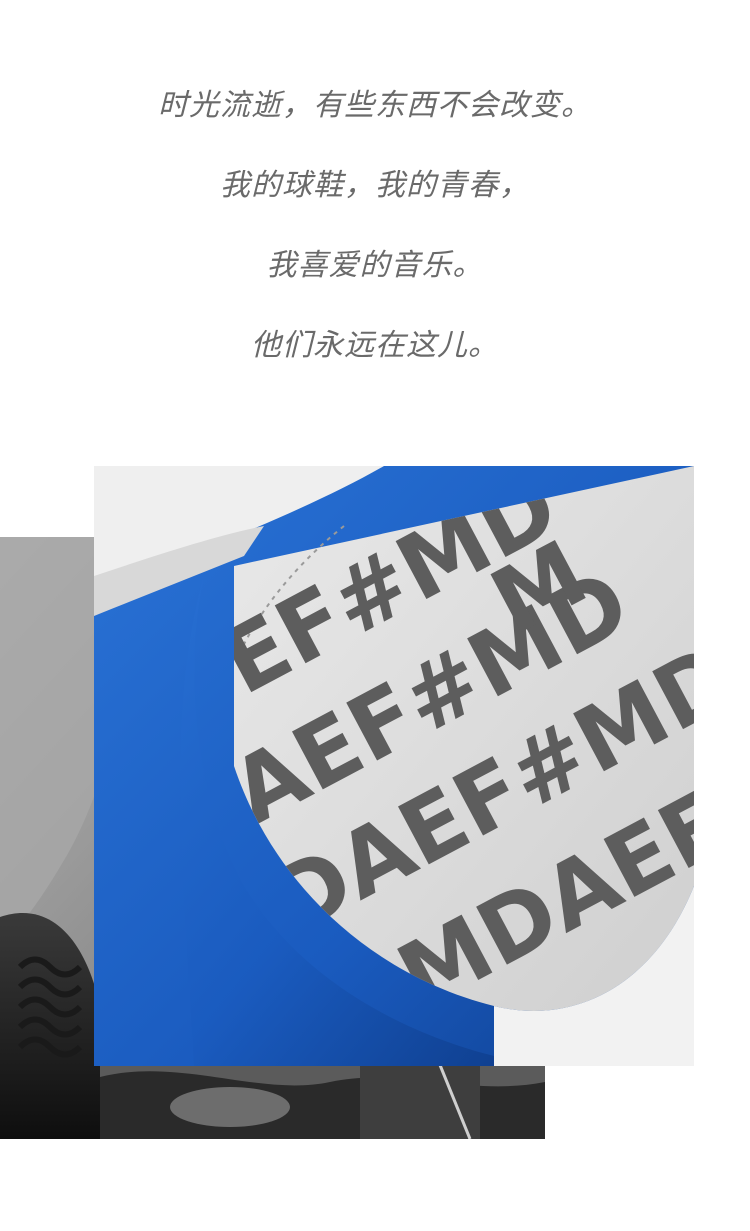 The image size is (750, 1231). I want to click on poem-line-2: 我的球鞋，我的青春，, so click(375, 185).